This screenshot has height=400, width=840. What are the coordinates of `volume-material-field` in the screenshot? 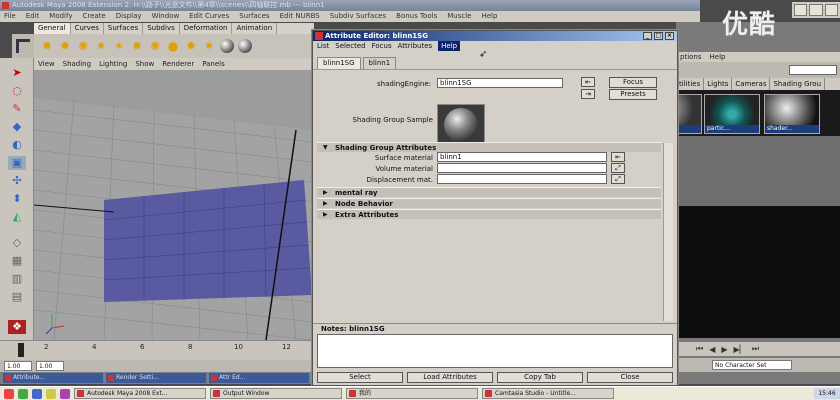 It's located at (522, 168).